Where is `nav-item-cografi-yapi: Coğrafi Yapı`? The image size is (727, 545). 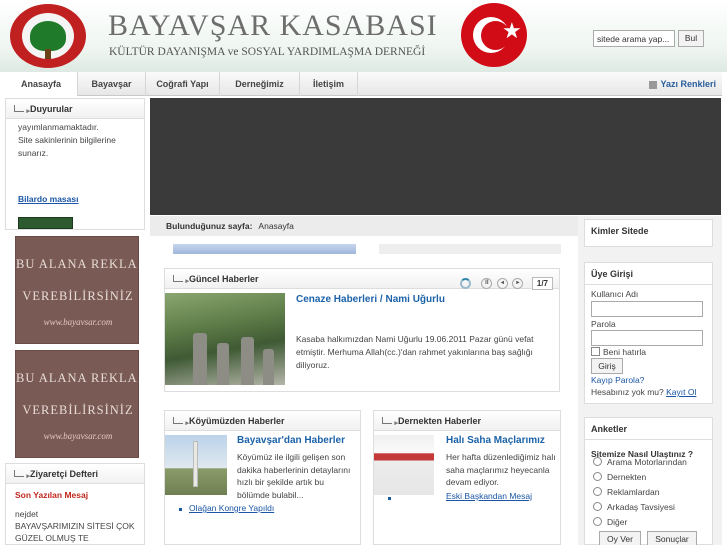
nav-item-cografi-yapi: Coğrafi Yapı is located at coordinates (183, 84).